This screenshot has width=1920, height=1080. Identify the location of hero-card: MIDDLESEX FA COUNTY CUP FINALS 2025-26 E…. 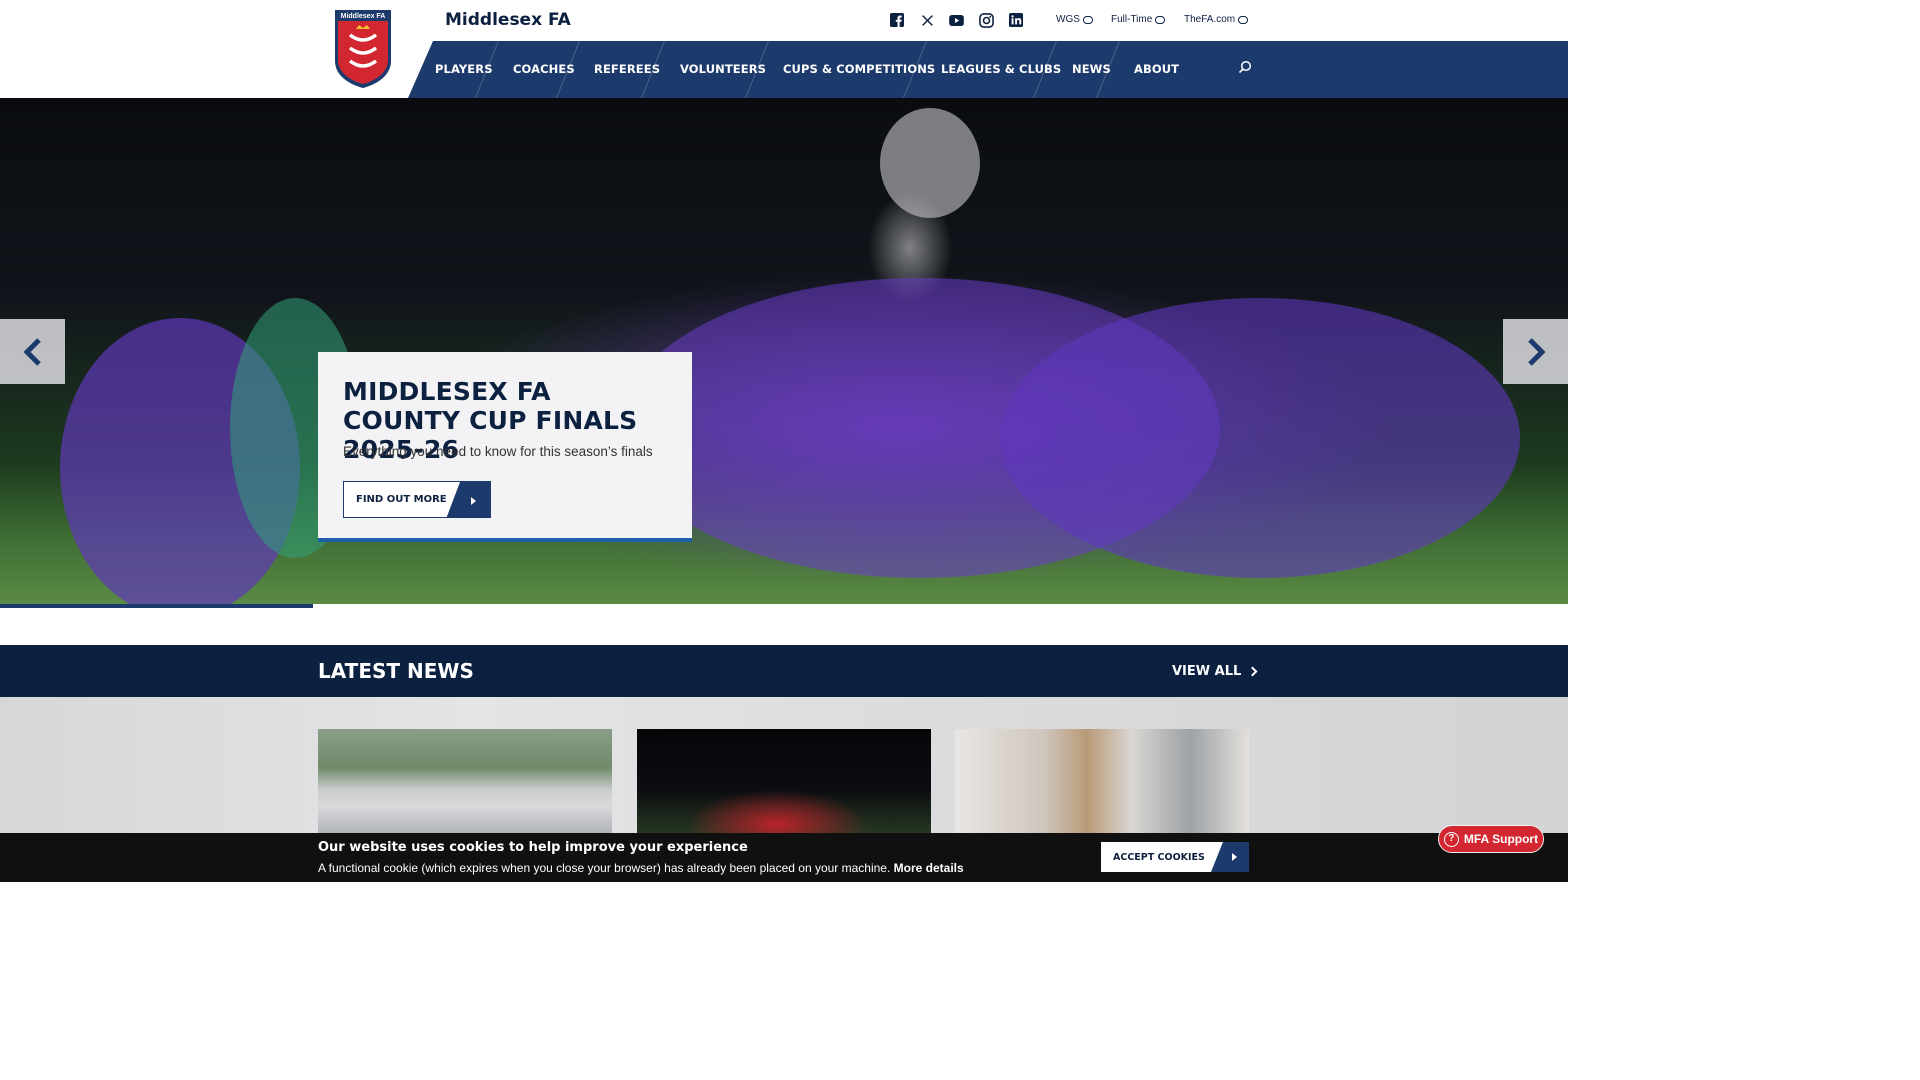
(505, 447).